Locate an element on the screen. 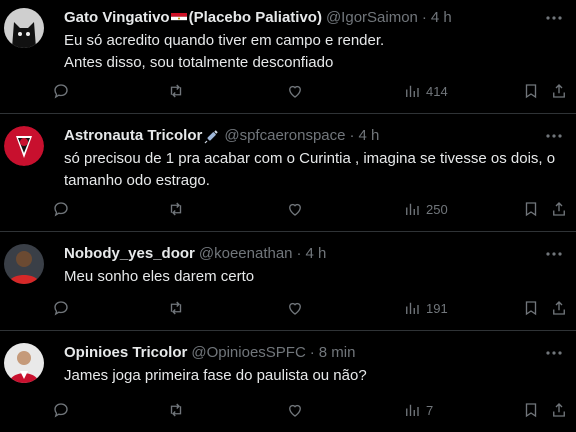  tweet-text: Meu sonho eles darem certo is located at coordinates (312, 277).